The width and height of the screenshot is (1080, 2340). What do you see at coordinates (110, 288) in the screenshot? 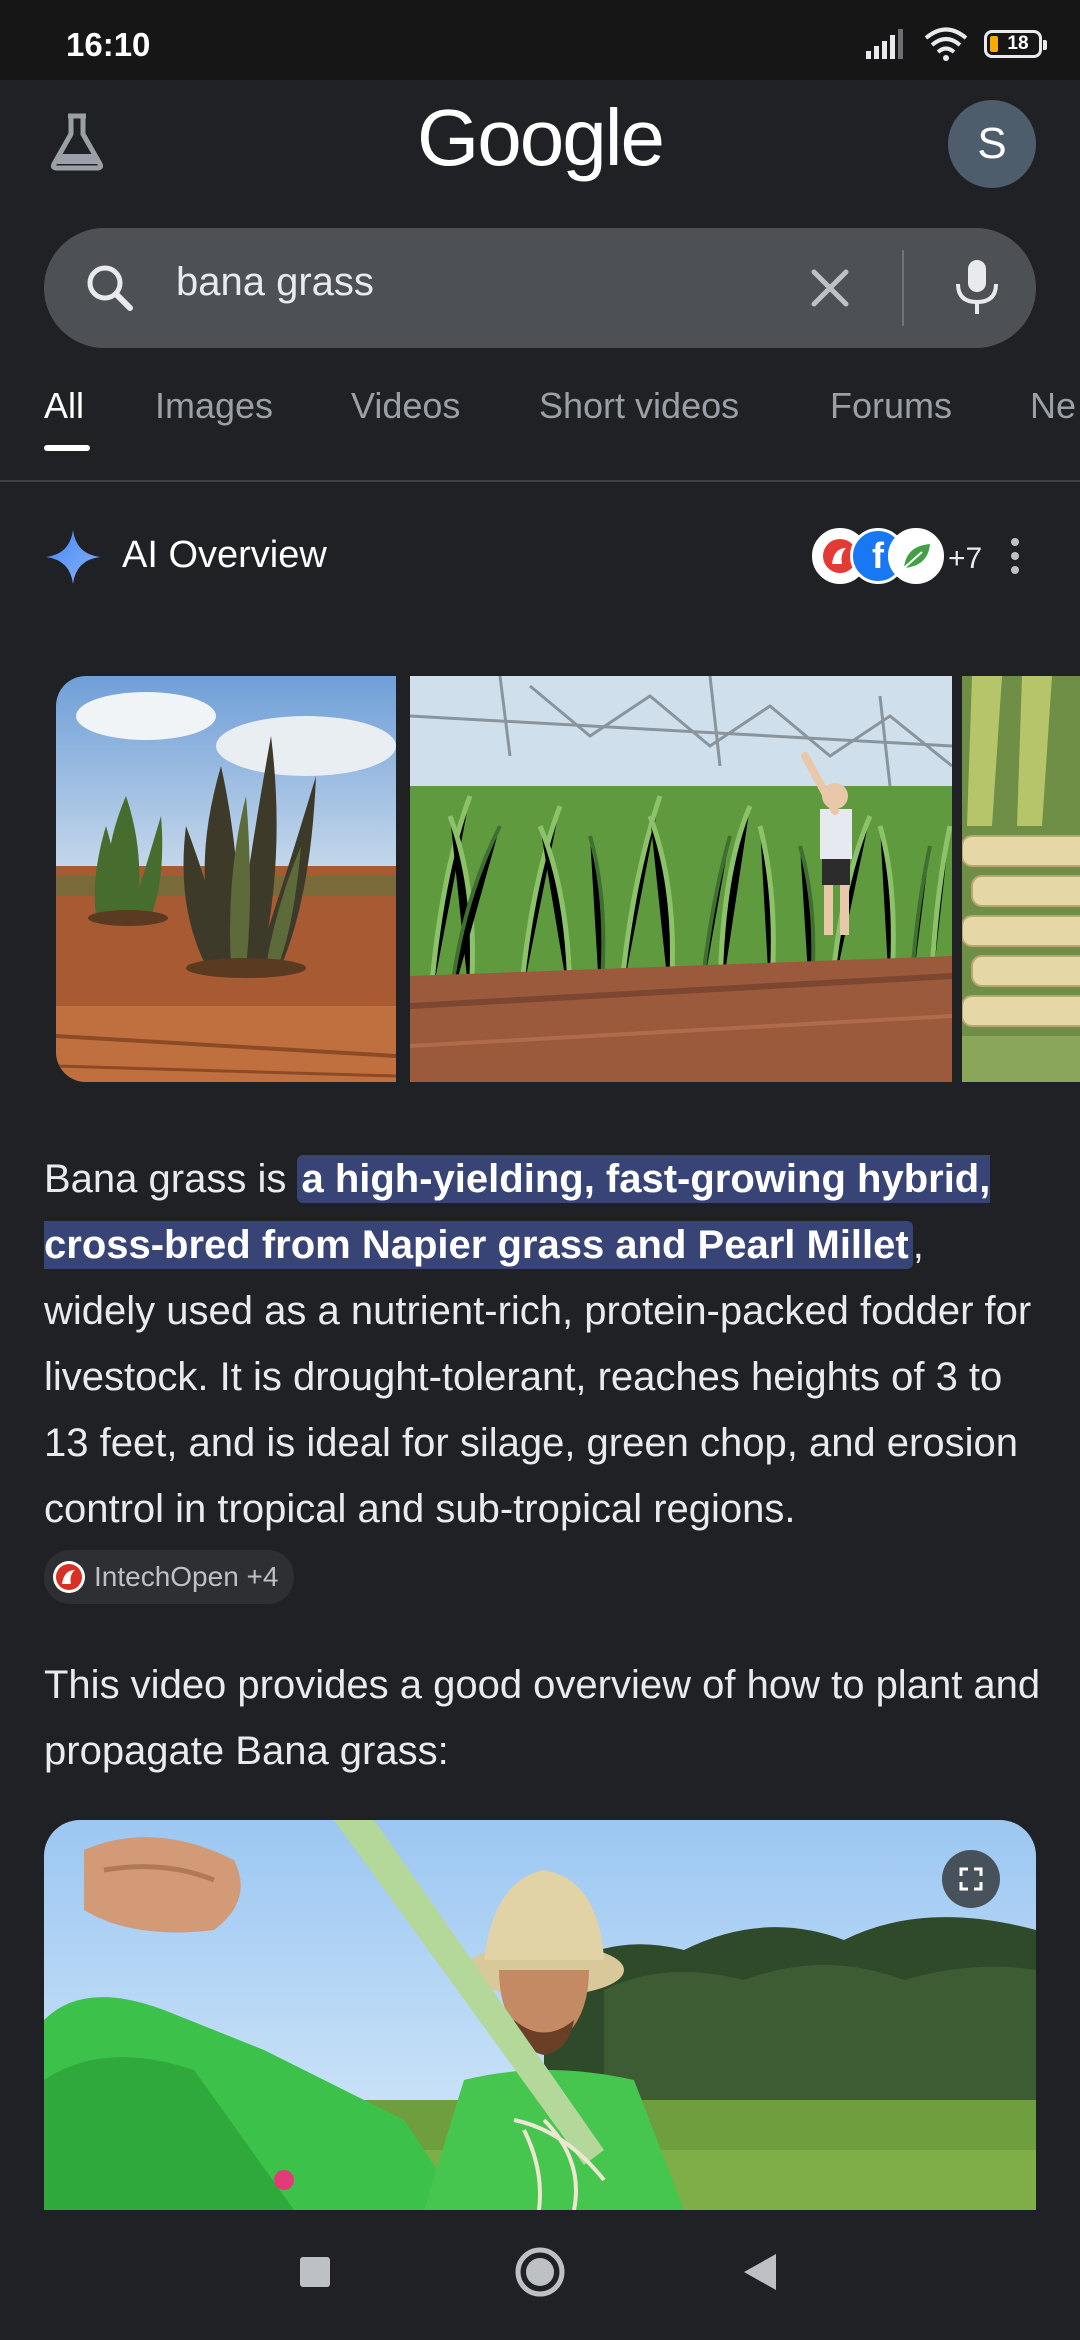
I see `search-icon` at bounding box center [110, 288].